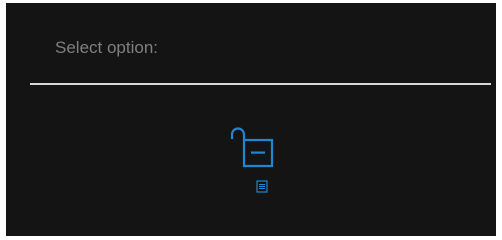 Image resolution: width=502 pixels, height=240 pixels. I want to click on menu-lock-option, so click(253, 161).